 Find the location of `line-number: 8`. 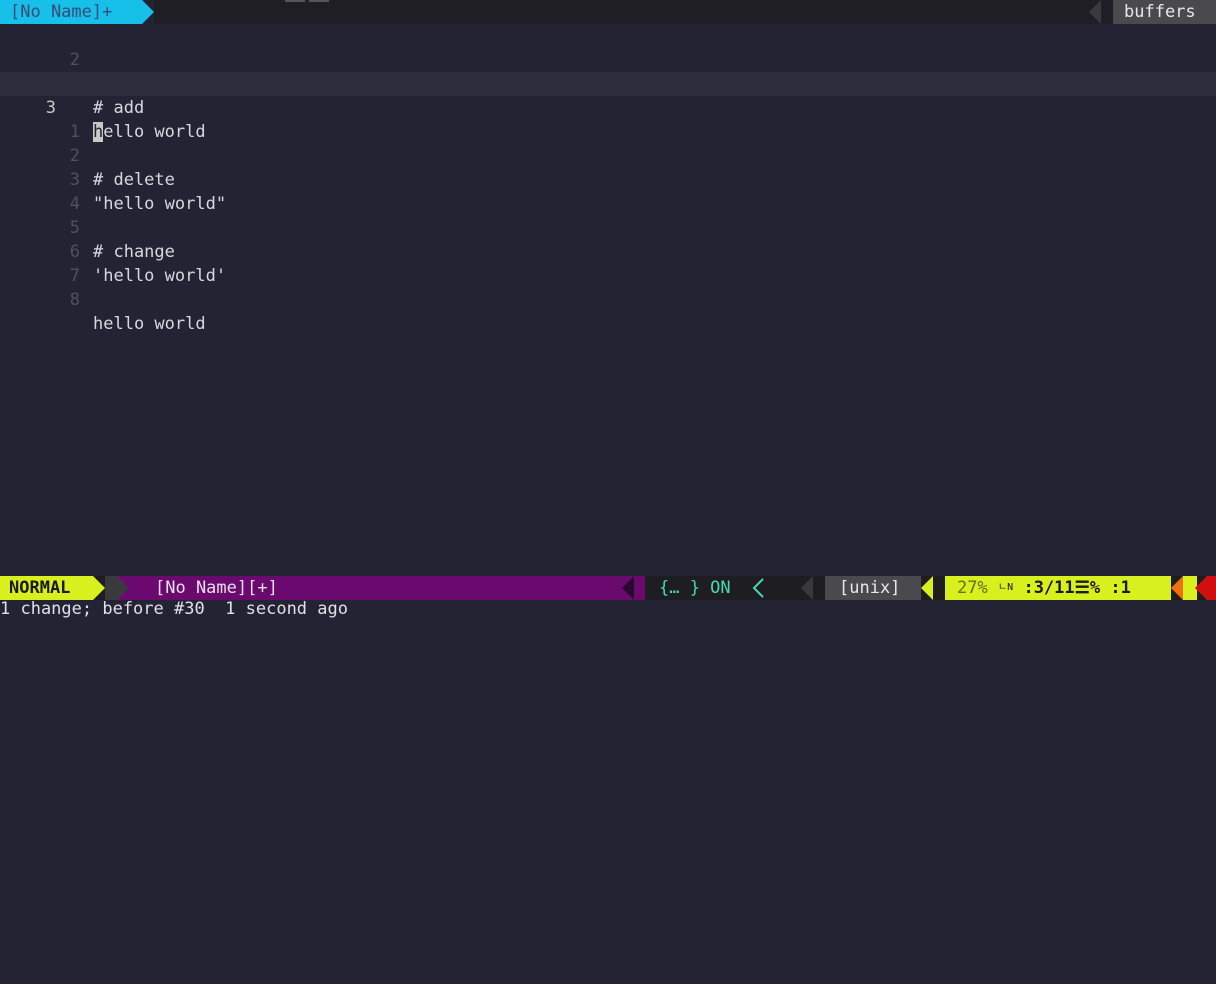

line-number: 8 is located at coordinates (74, 300).